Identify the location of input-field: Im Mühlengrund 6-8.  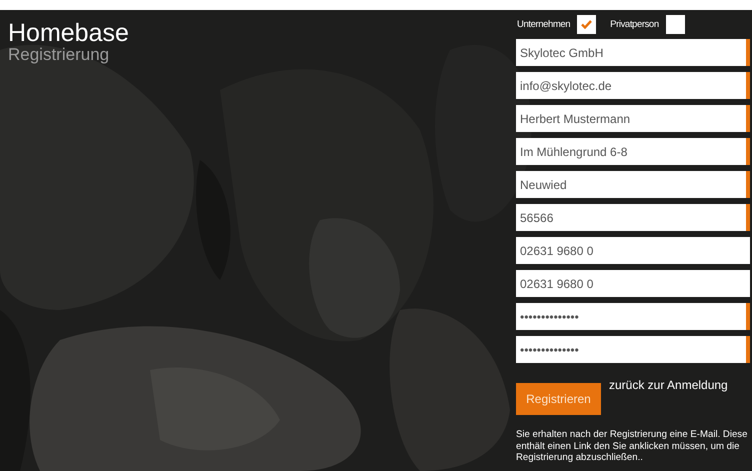
(633, 151).